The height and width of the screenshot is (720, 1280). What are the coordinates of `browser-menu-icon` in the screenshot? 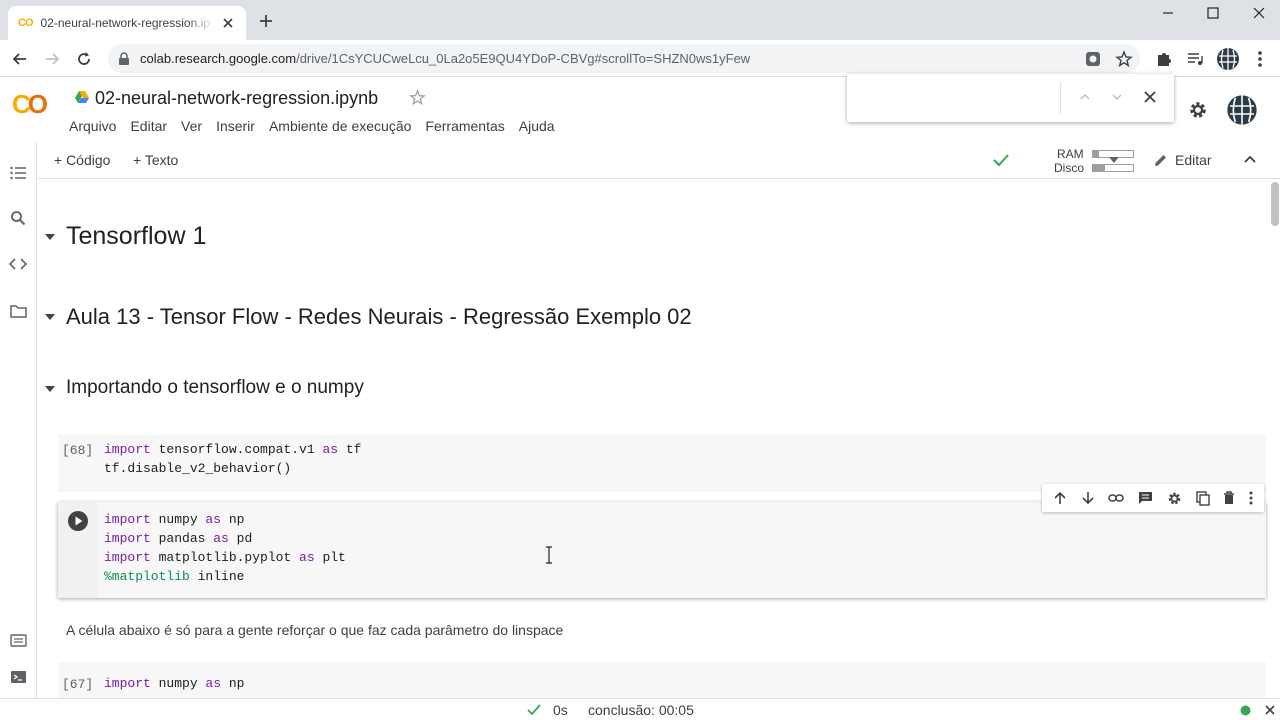 It's located at (1260, 59).